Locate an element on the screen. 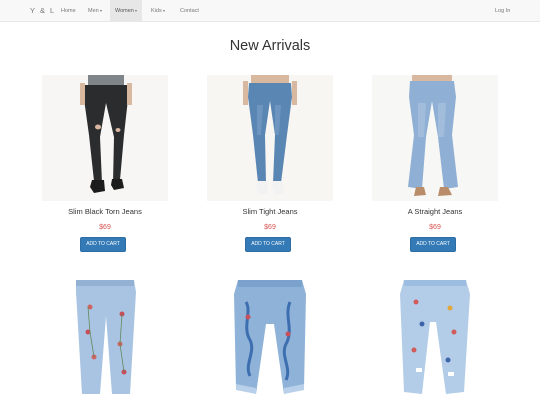 This screenshot has height=405, width=540. nav-item-home: Home is located at coordinates (68, 11).